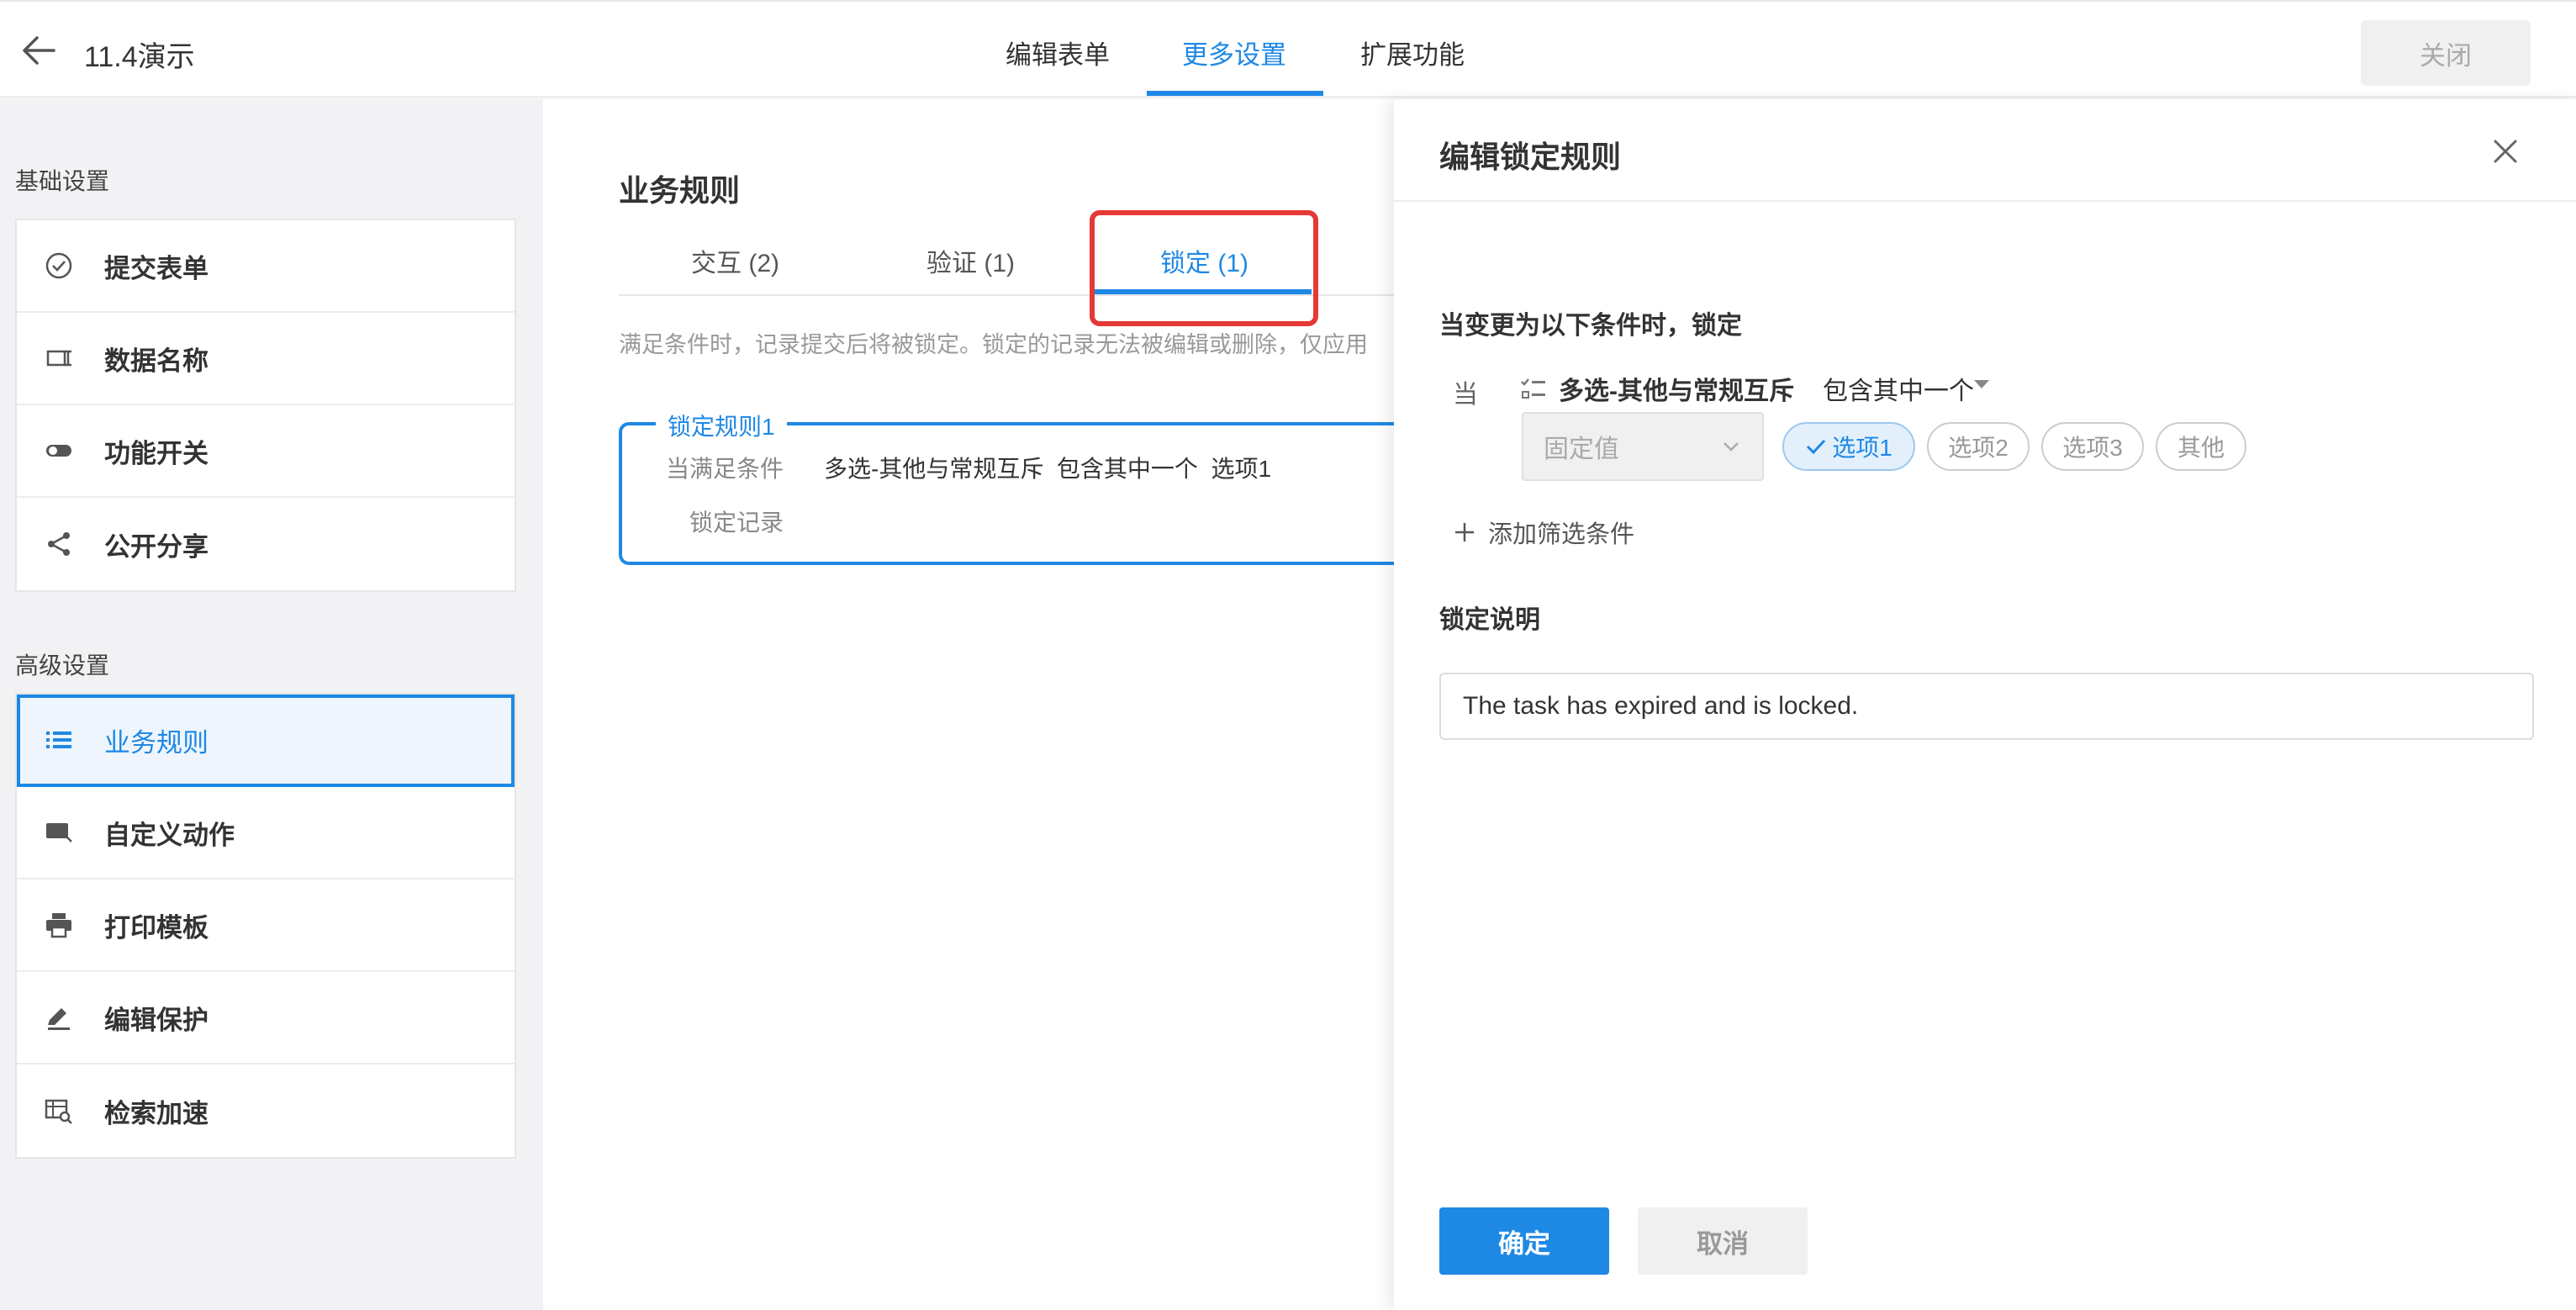 This screenshot has width=2576, height=1310. I want to click on sidebar-item-label: 功能开关, so click(157, 453).